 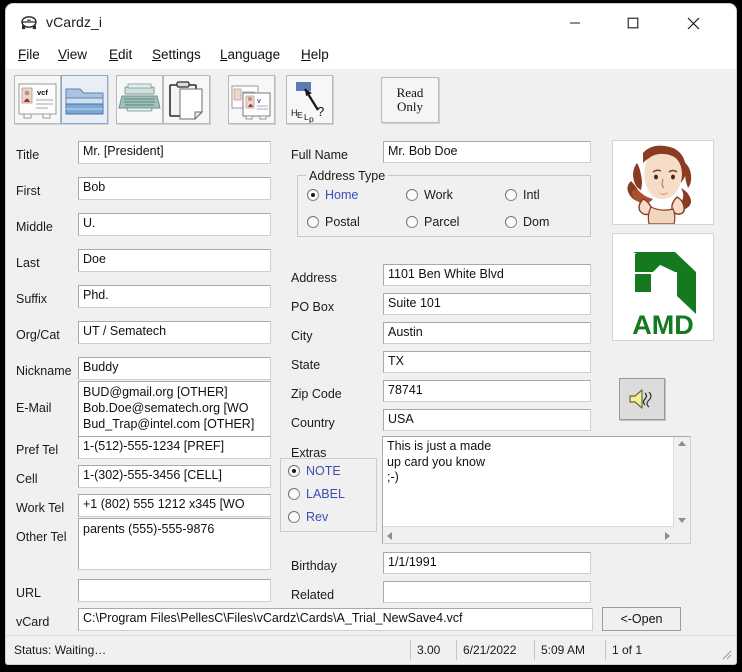 I want to click on label-first: First, so click(x=28, y=191).